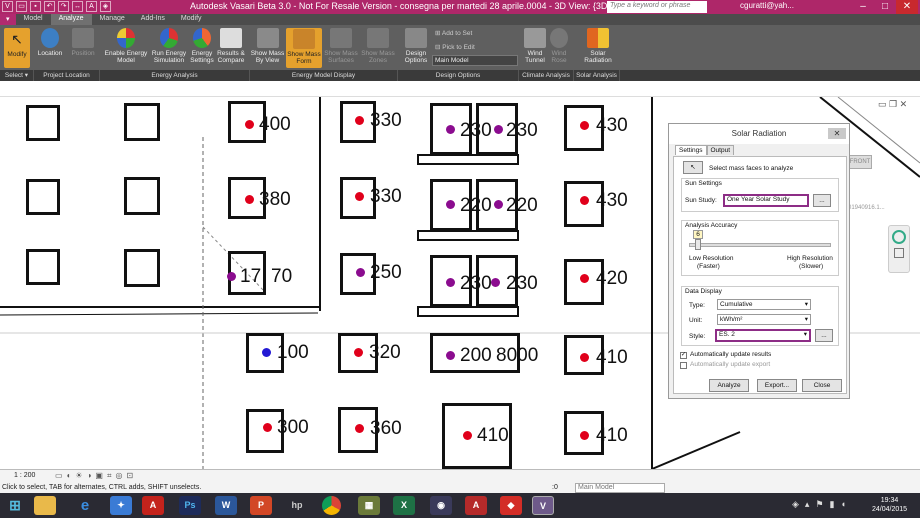 Image resolution: width=920 pixels, height=518 pixels. Describe the element at coordinates (441, 505) in the screenshot. I see `app-icon-globe: ◉` at that location.